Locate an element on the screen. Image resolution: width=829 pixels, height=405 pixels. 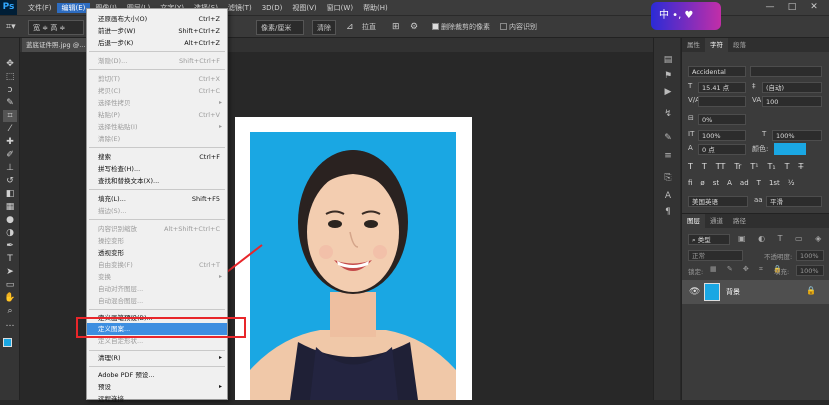
leading-icon: ‡ is located at coordinates (754, 86).